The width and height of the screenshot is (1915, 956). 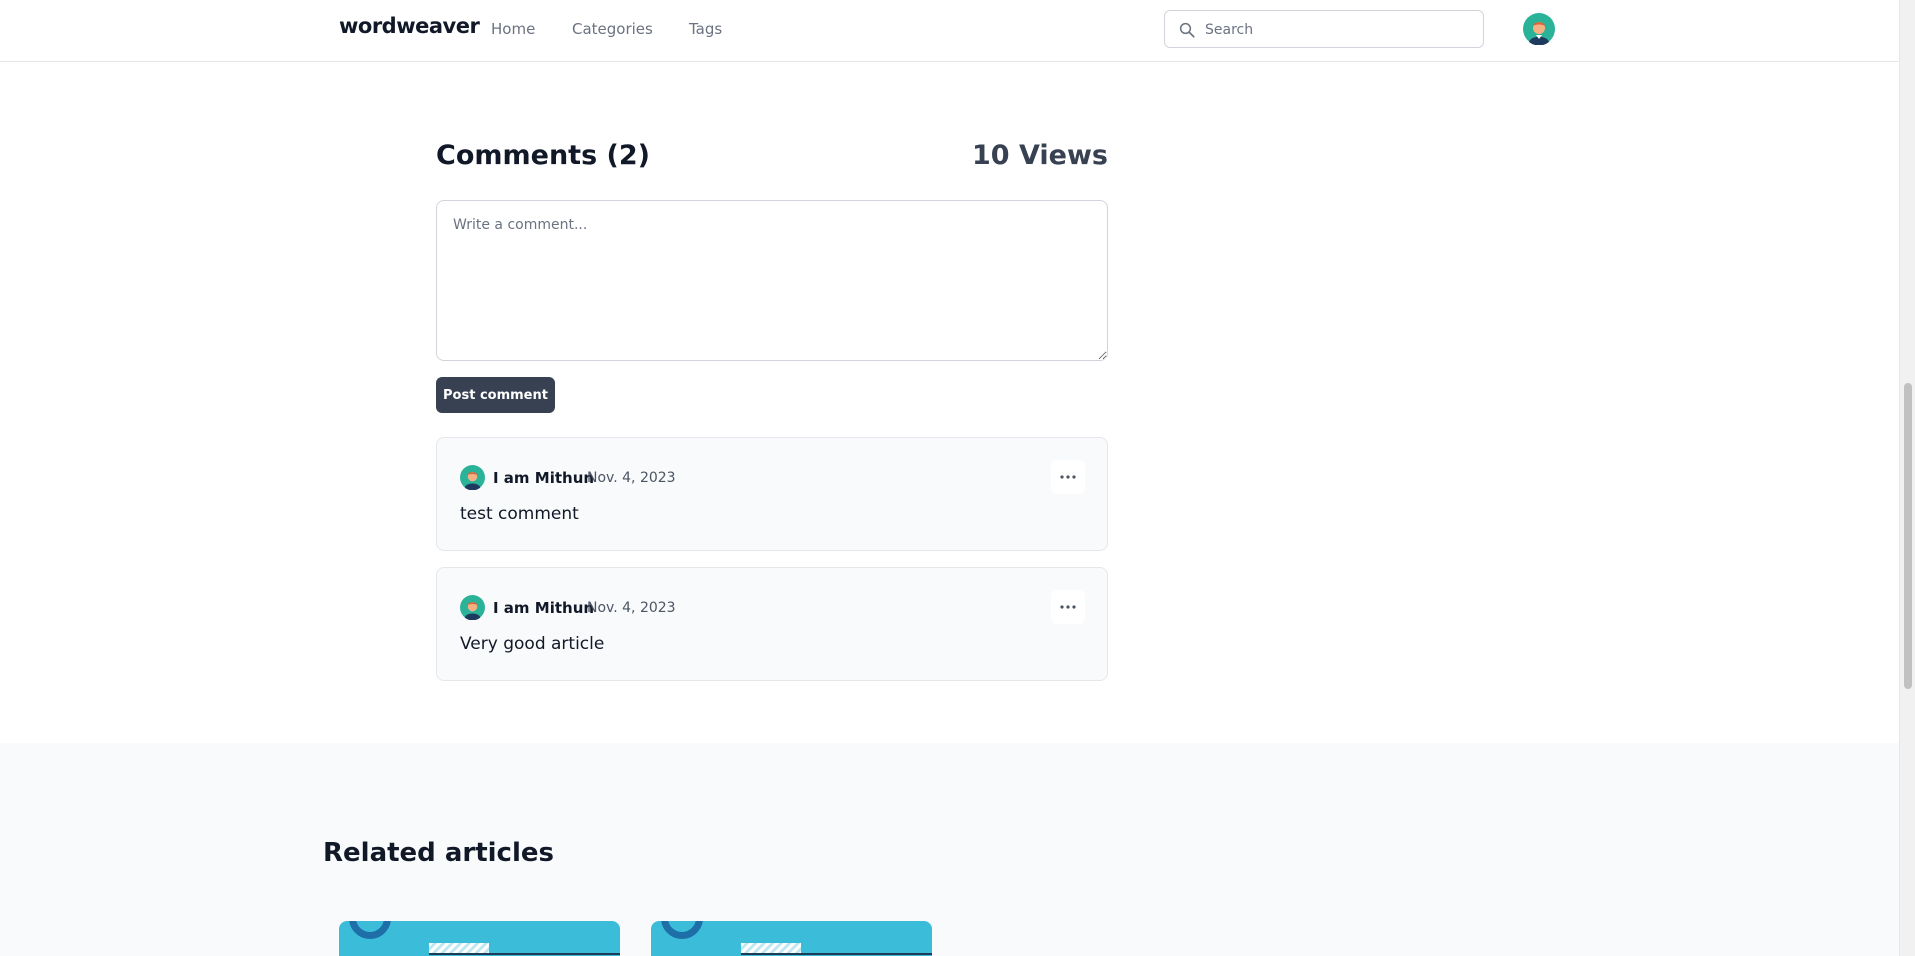 I want to click on page-scrollbar, so click(x=1907, y=478).